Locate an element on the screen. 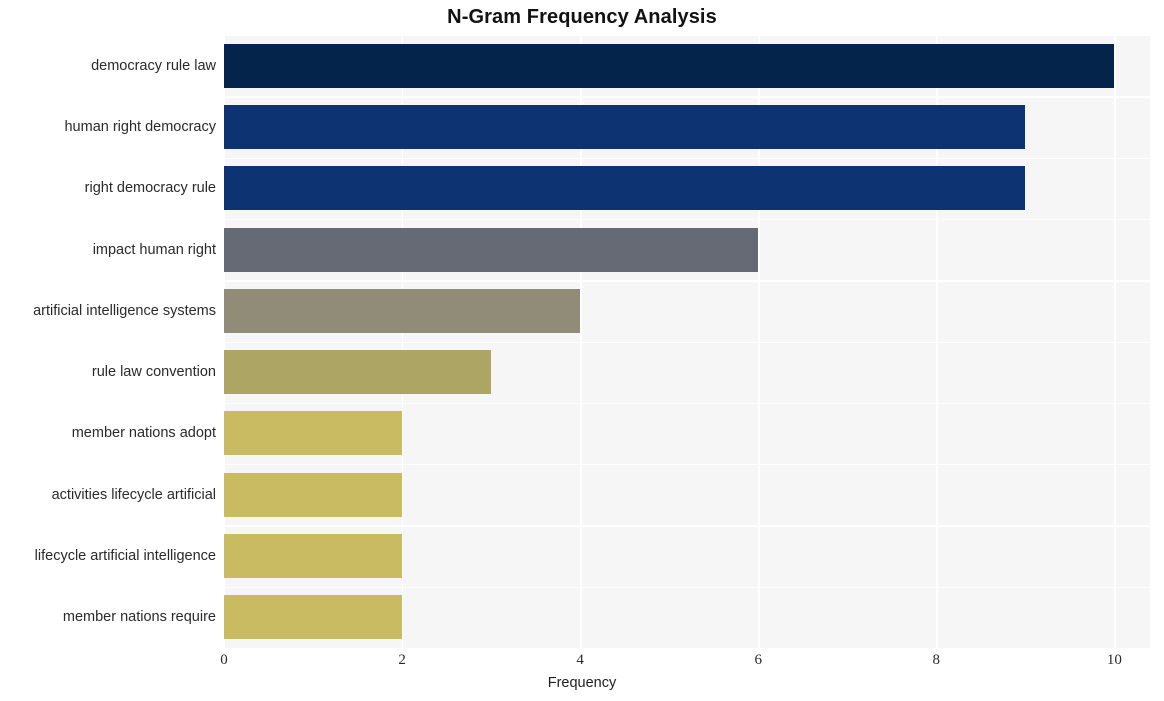  x-axis-tick-labels: 0 2 4 6 8 10 is located at coordinates (582, 664).